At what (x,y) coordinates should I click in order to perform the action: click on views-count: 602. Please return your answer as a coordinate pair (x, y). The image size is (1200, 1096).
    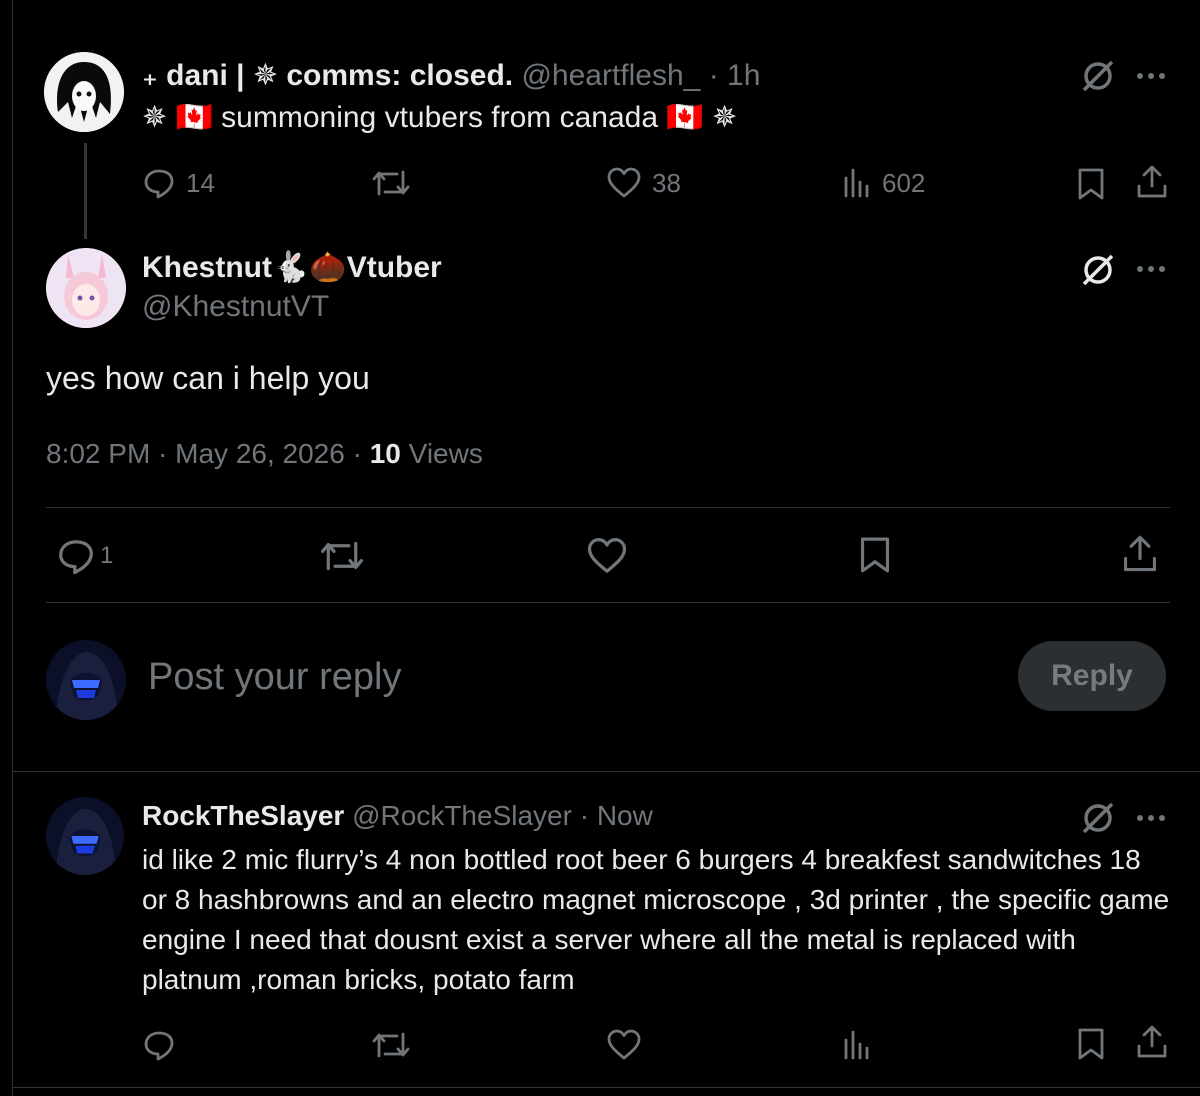
    Looking at the image, I should click on (904, 182).